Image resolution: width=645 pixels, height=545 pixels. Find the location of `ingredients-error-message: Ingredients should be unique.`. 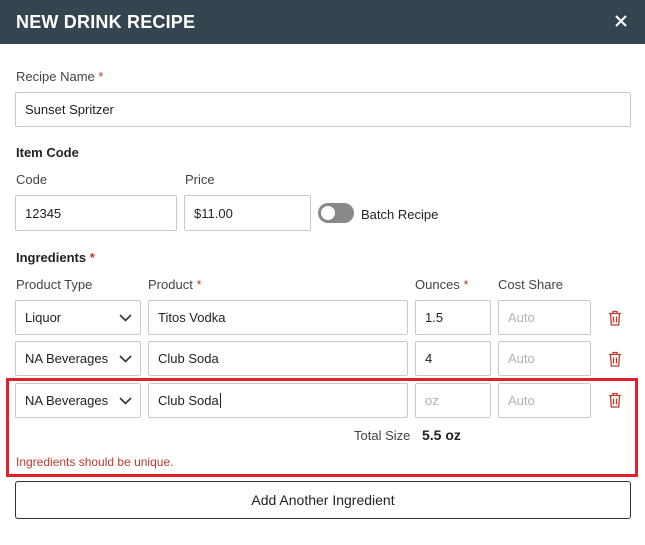

ingredients-error-message: Ingredients should be unique. is located at coordinates (95, 462).